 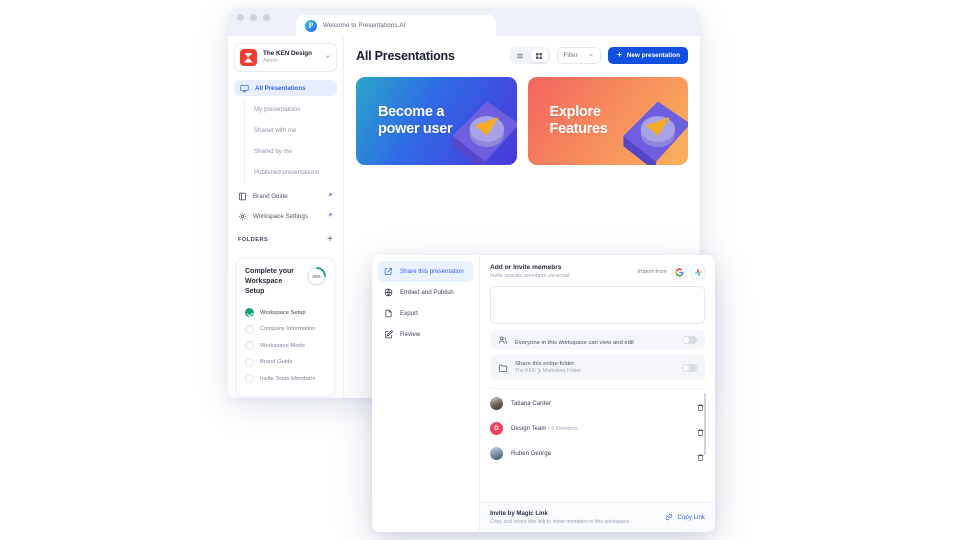 I want to click on promo-banners: Become a power user Explore Features, so click(x=522, y=121).